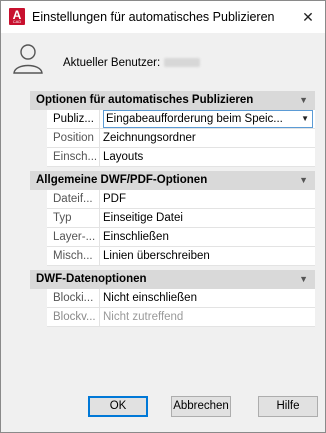 The width and height of the screenshot is (326, 433). Describe the element at coordinates (150, 298) in the screenshot. I see `property-value: Nicht einschließen` at that location.